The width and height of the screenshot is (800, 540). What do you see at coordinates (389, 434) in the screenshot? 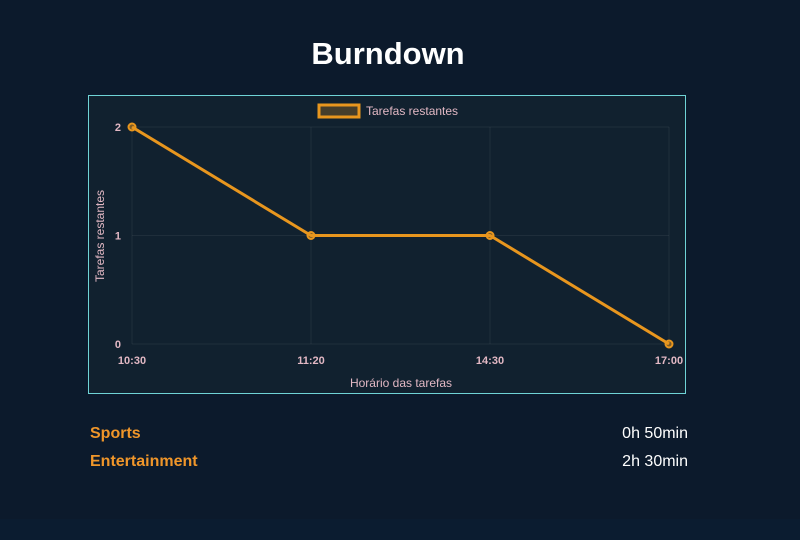
I see `summary-row-sports: Sports 0h 50min` at bounding box center [389, 434].